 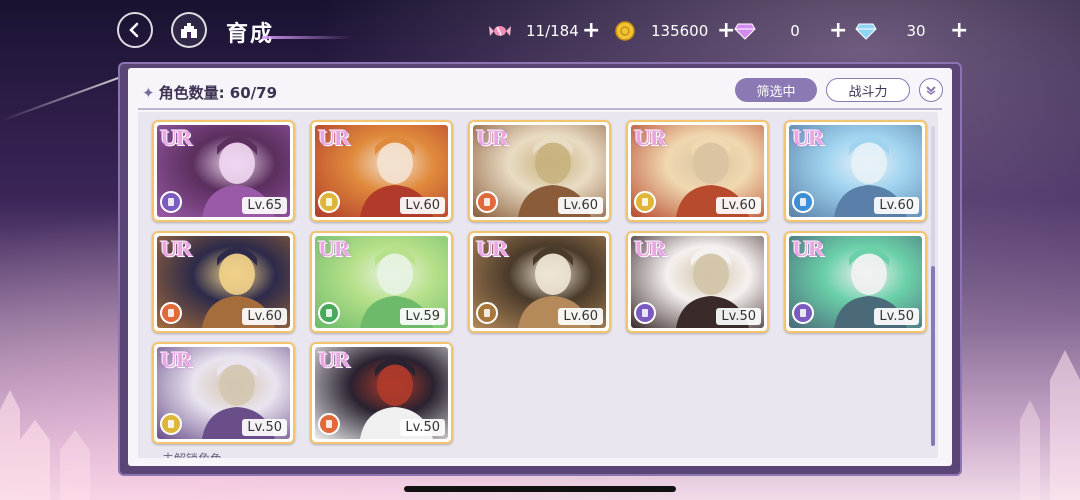 I want to click on title-decoration, so click(x=307, y=37).